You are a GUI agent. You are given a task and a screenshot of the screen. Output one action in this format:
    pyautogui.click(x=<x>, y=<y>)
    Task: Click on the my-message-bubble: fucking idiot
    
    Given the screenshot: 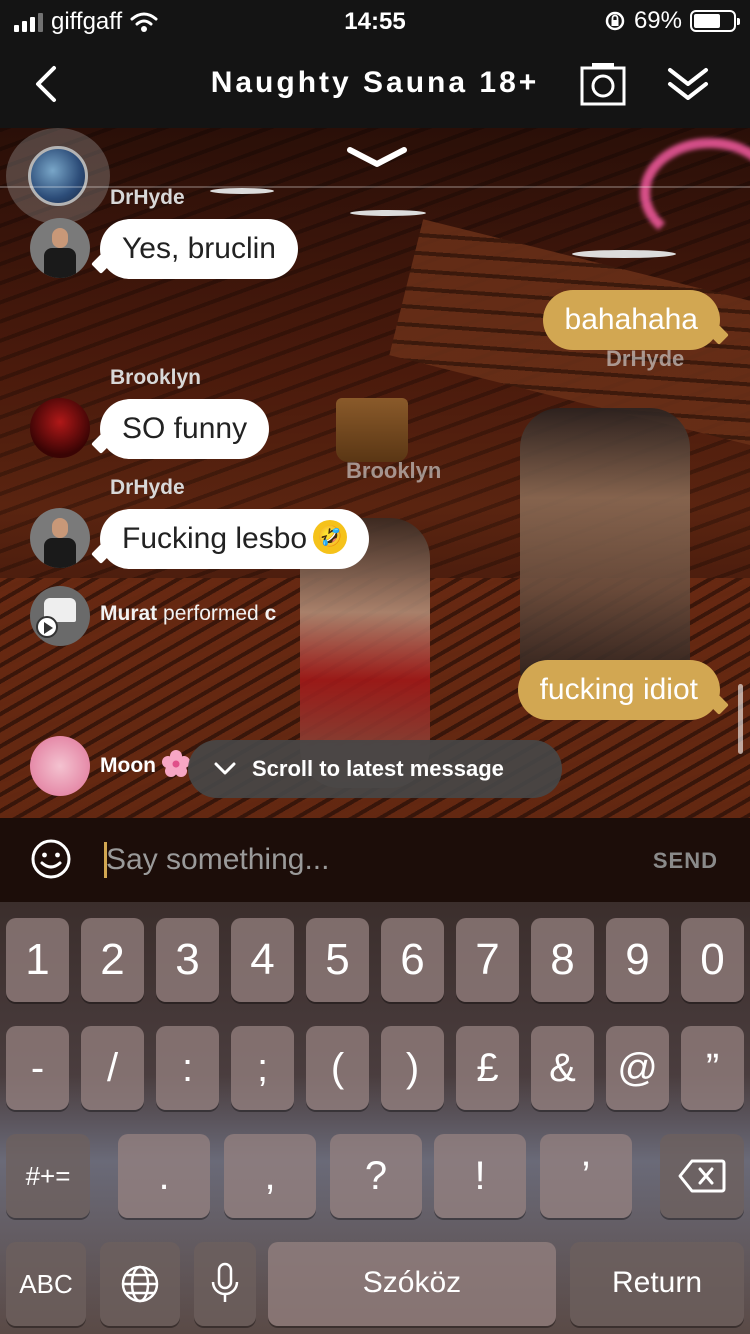 What is the action you would take?
    pyautogui.click(x=618, y=690)
    